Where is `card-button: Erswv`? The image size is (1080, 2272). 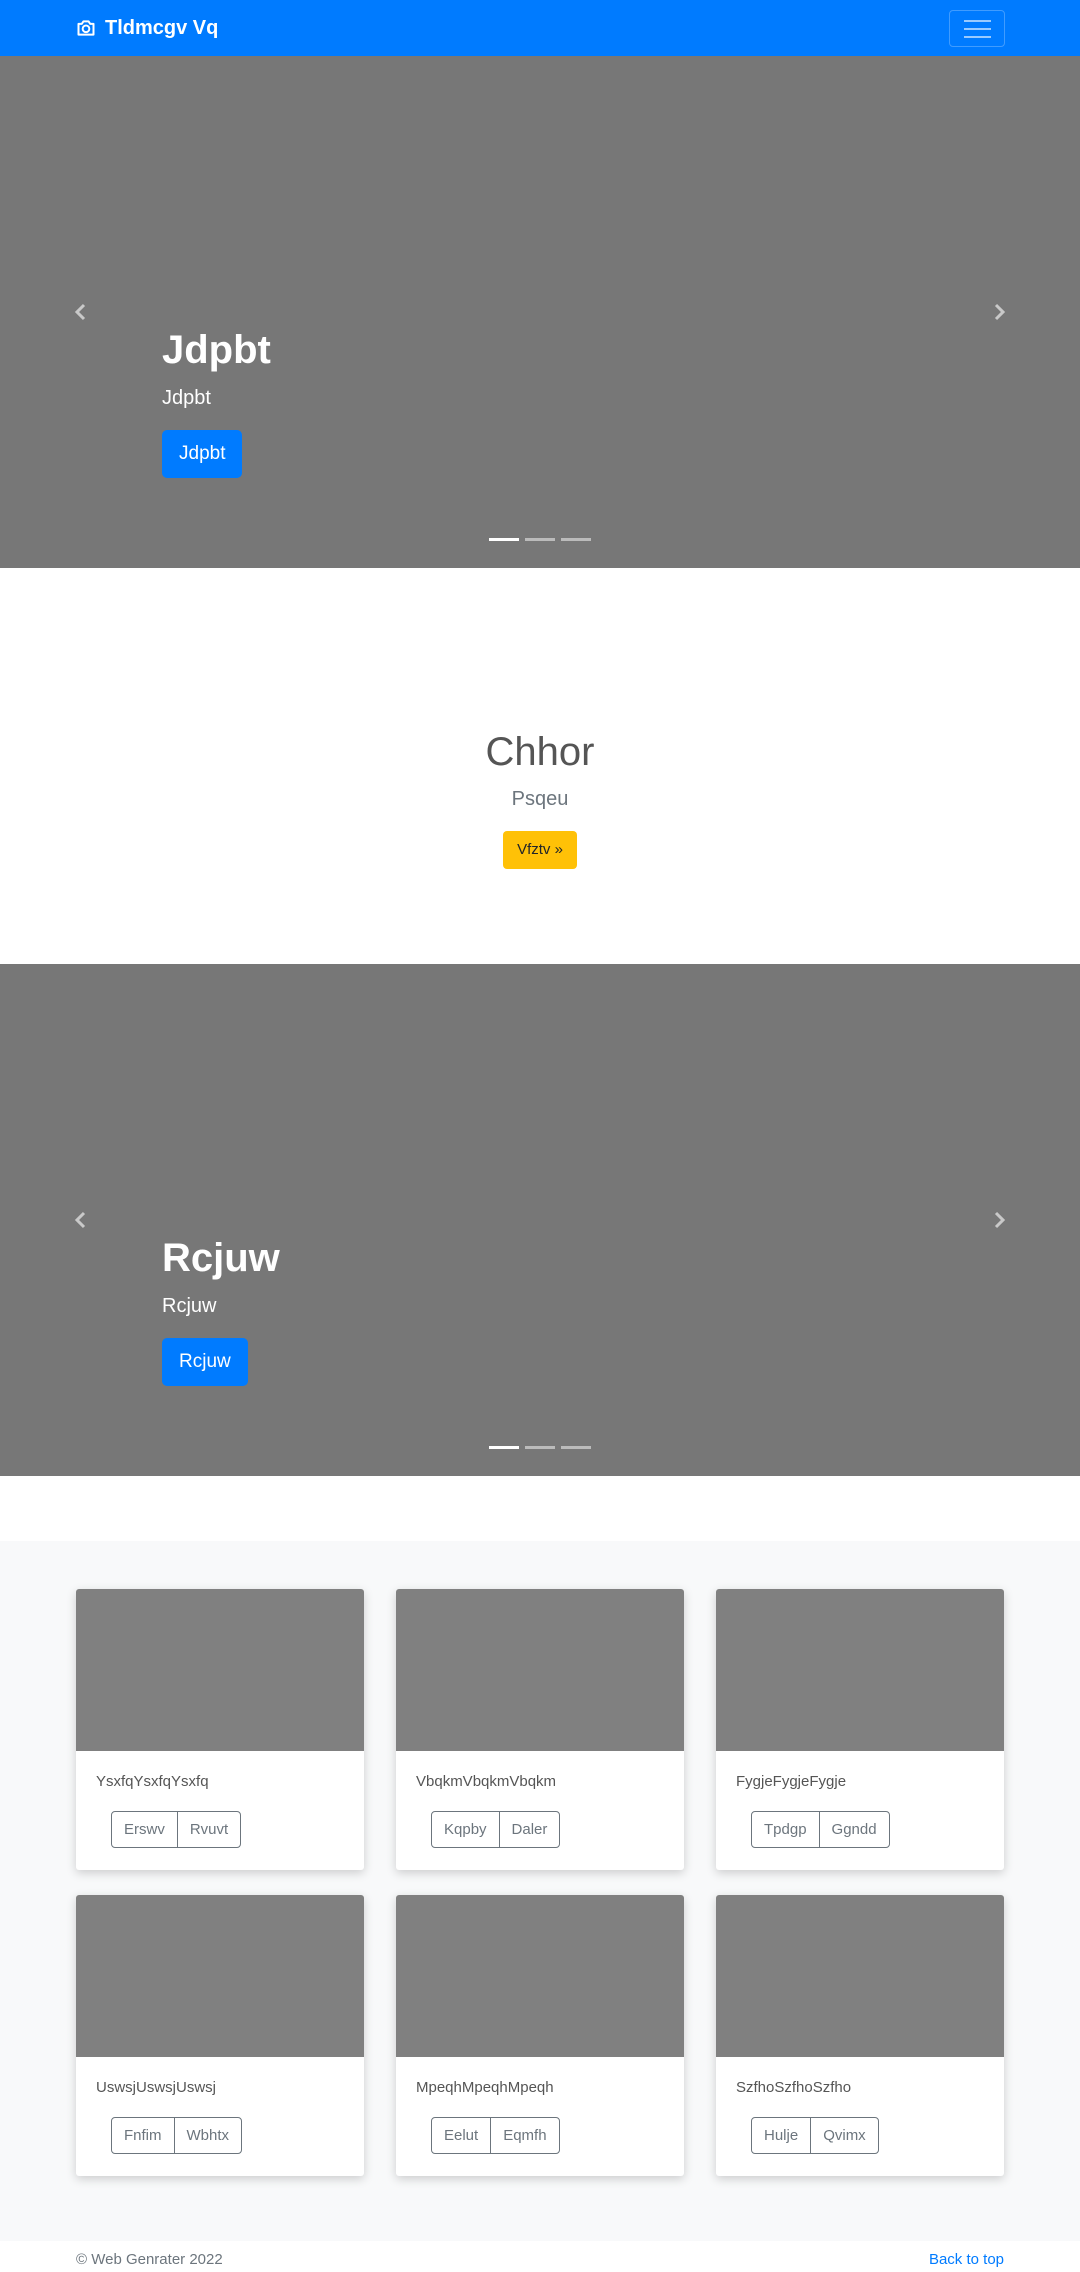 card-button: Erswv is located at coordinates (144, 1829).